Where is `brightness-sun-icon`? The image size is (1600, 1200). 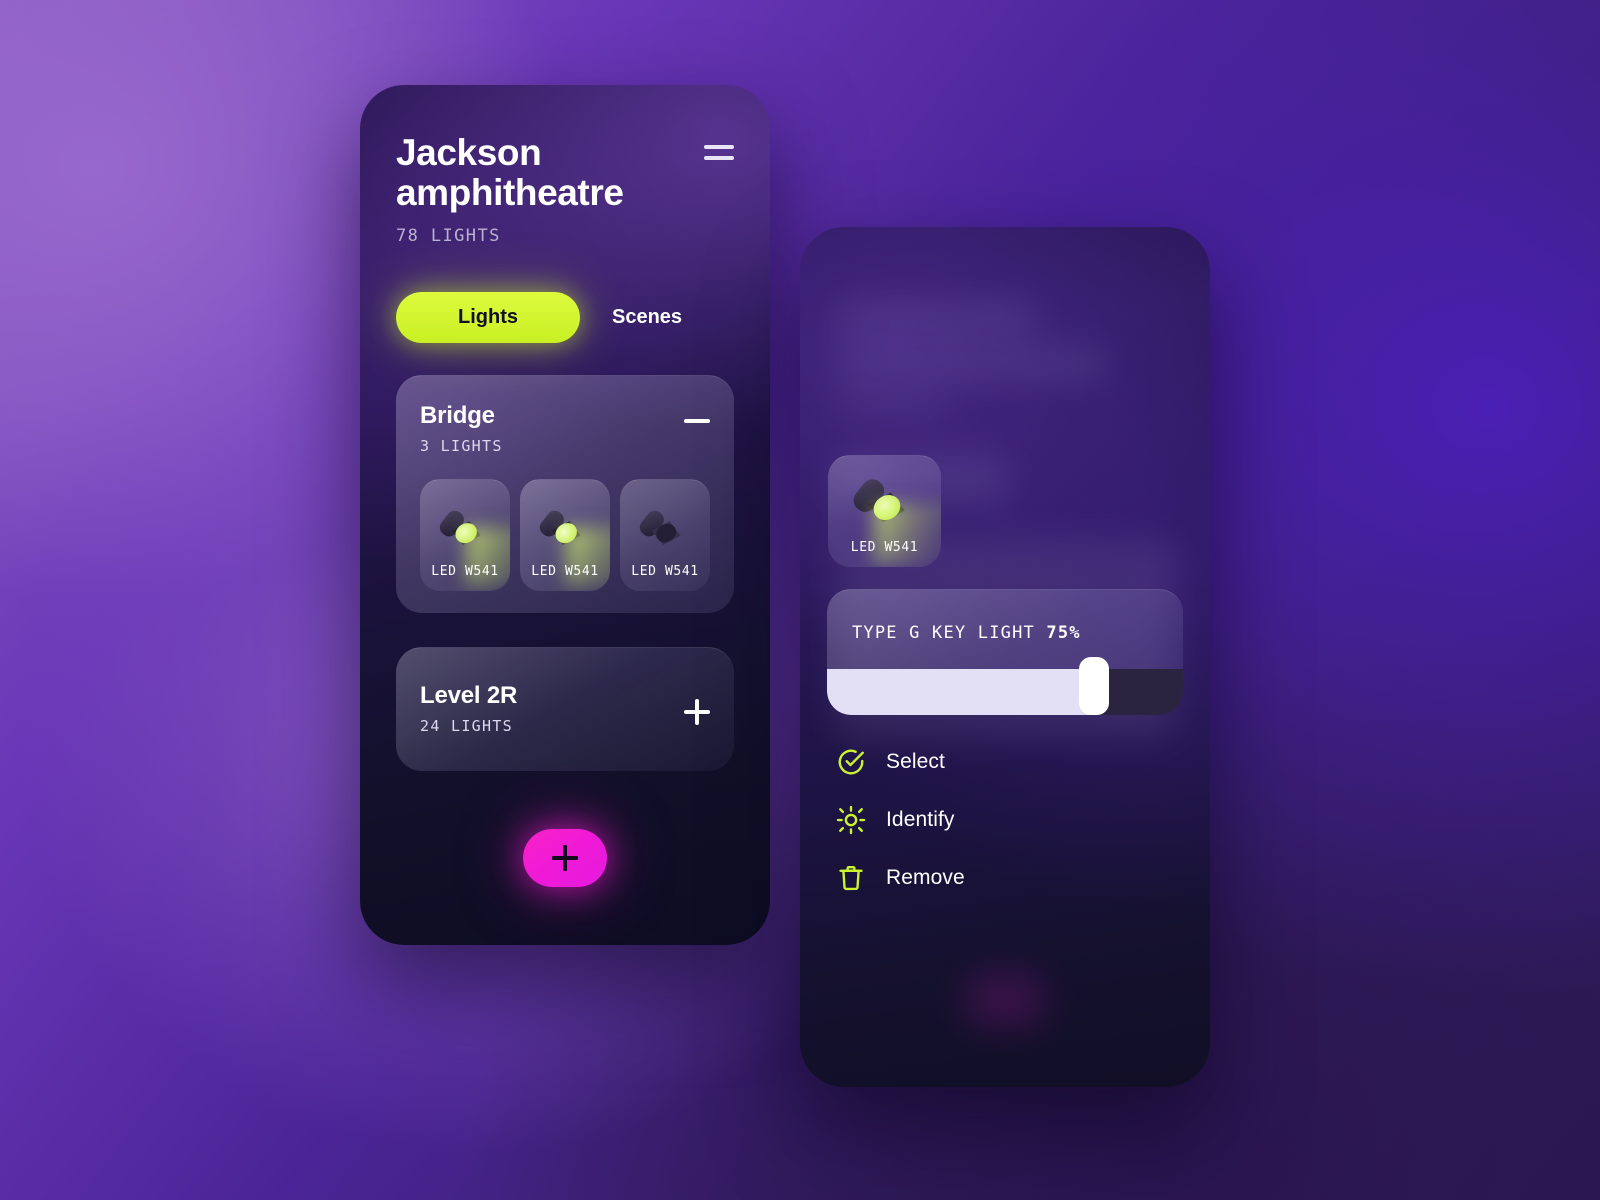
brightness-sun-icon is located at coordinates (851, 820).